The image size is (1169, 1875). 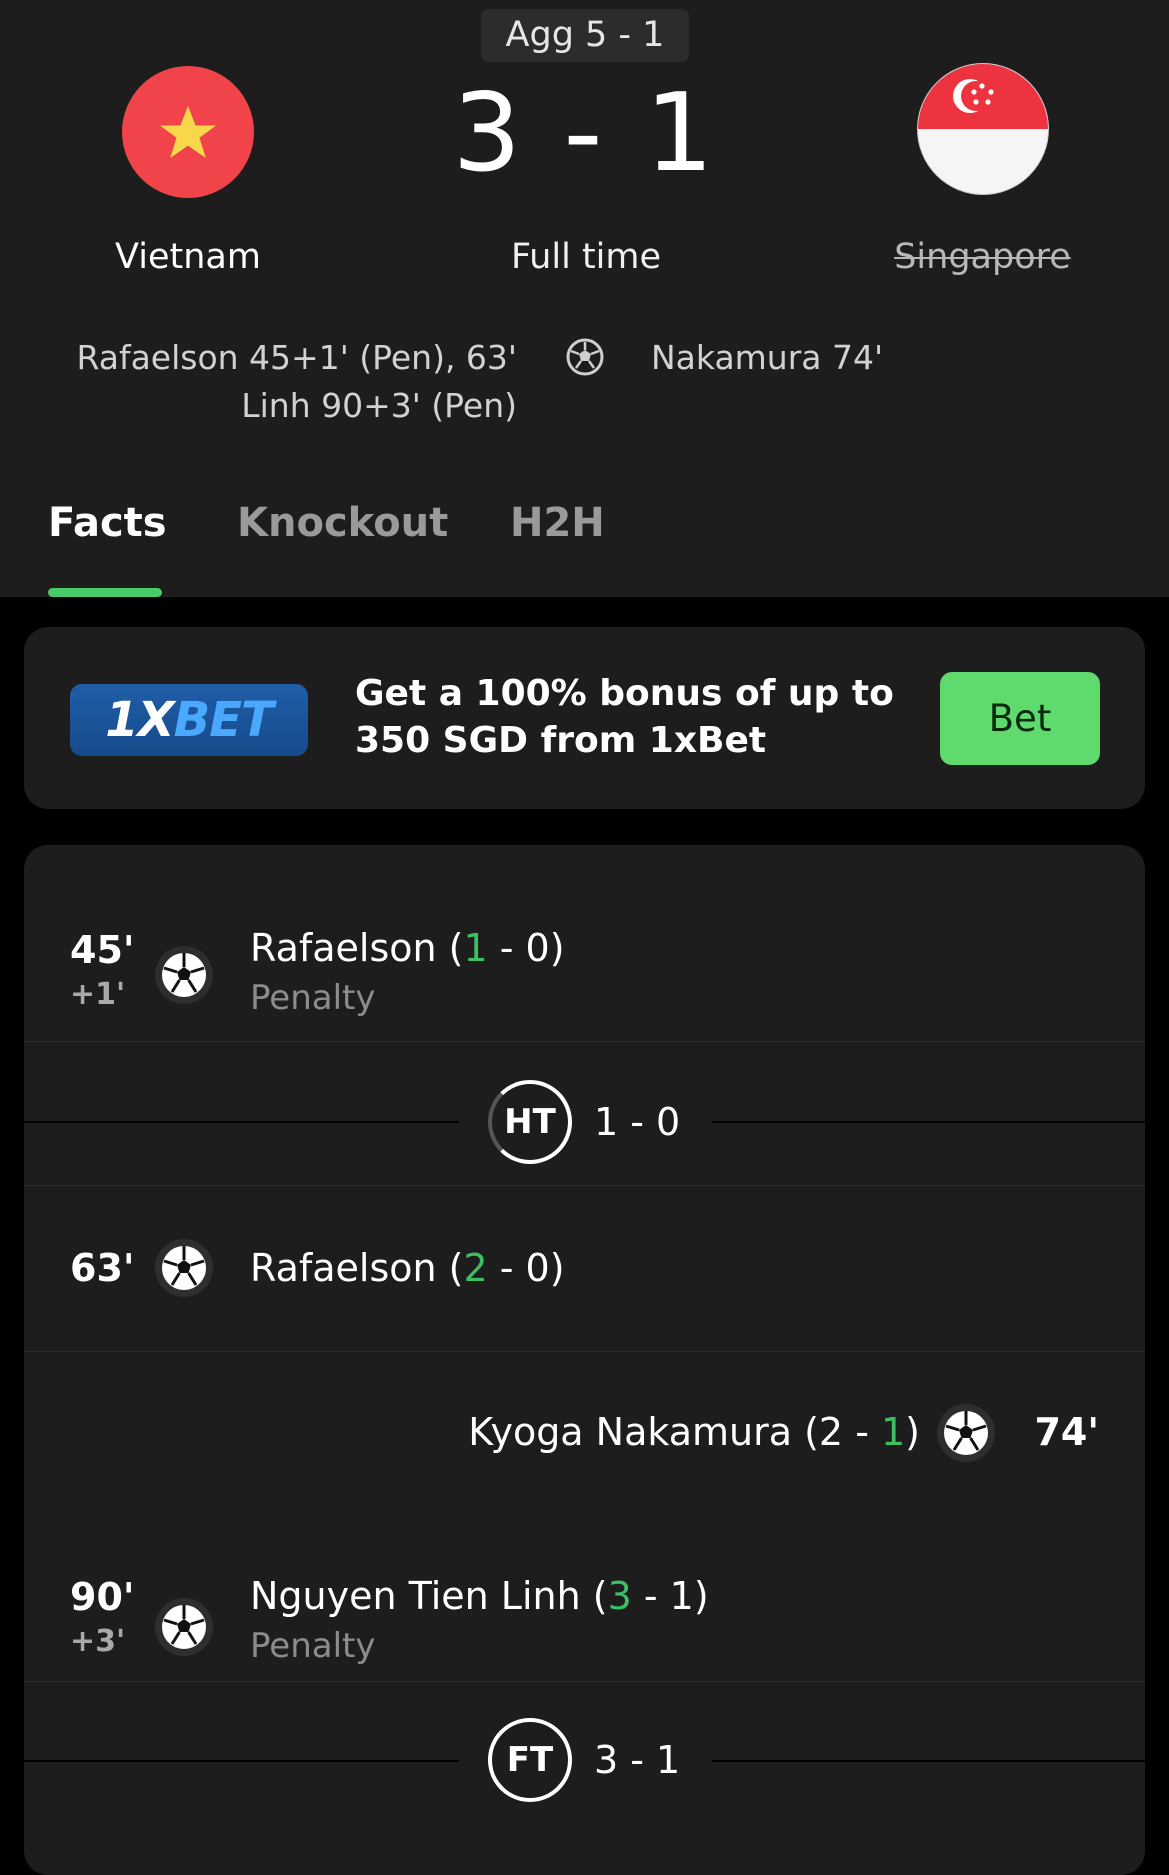 What do you see at coordinates (102, 950) in the screenshot?
I see `event-minute: 45'` at bounding box center [102, 950].